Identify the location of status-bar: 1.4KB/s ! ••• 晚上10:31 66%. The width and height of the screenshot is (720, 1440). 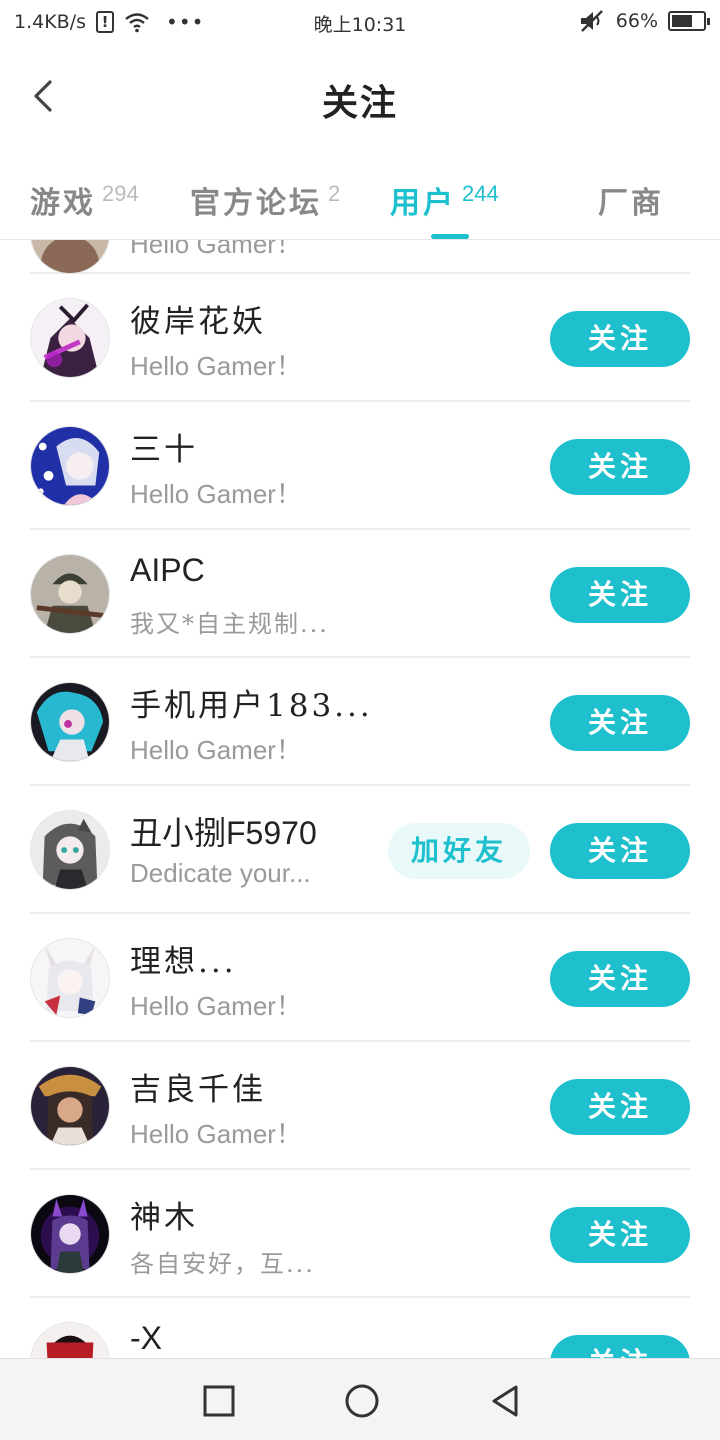
(360, 22).